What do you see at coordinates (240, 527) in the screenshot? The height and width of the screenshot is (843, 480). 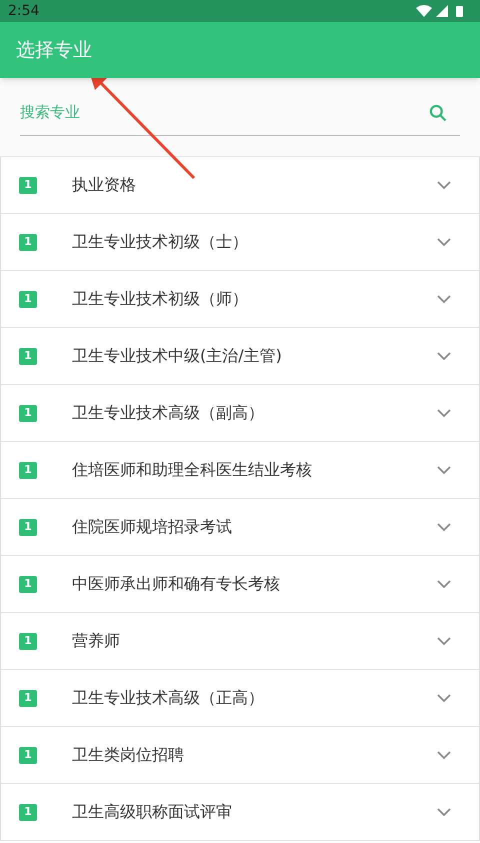 I see `list-item: 1 住院医师规培招录考试` at bounding box center [240, 527].